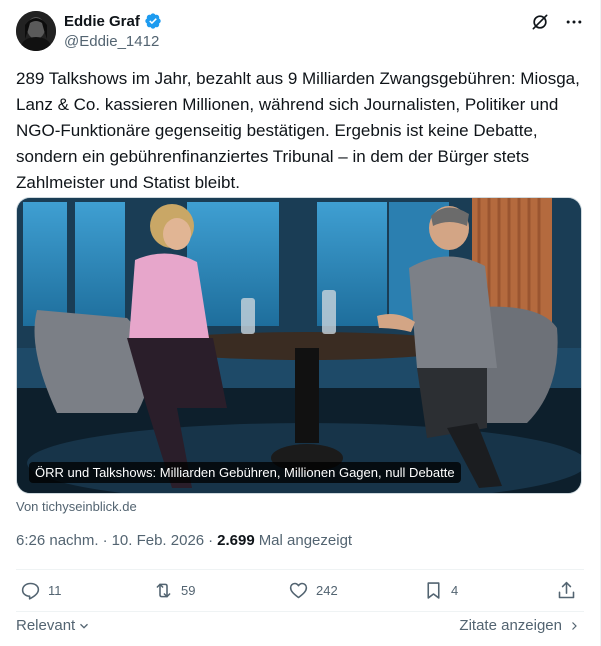 This screenshot has height=646, width=601. What do you see at coordinates (57, 540) in the screenshot?
I see `tweet-time: 6:26 nachm.` at bounding box center [57, 540].